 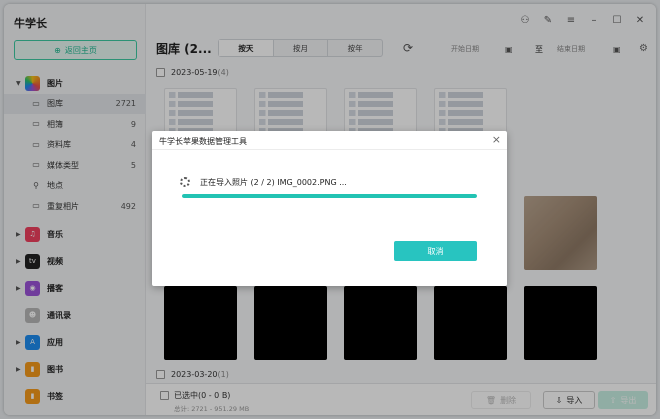 What do you see at coordinates (435, 251) in the screenshot?
I see `cancel-button: 取消` at bounding box center [435, 251].